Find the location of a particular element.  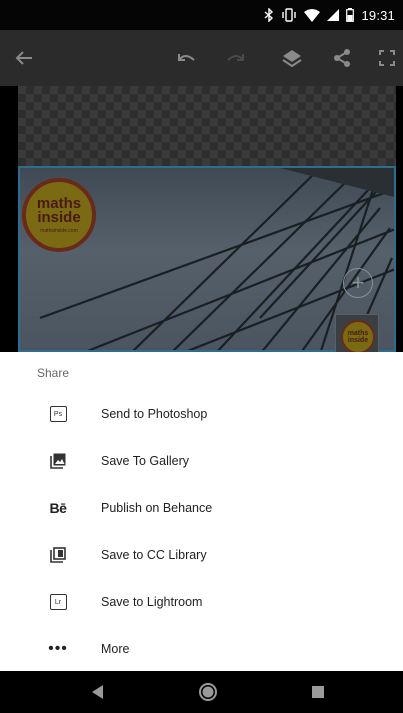

bluetooth-icon is located at coordinates (269, 15).